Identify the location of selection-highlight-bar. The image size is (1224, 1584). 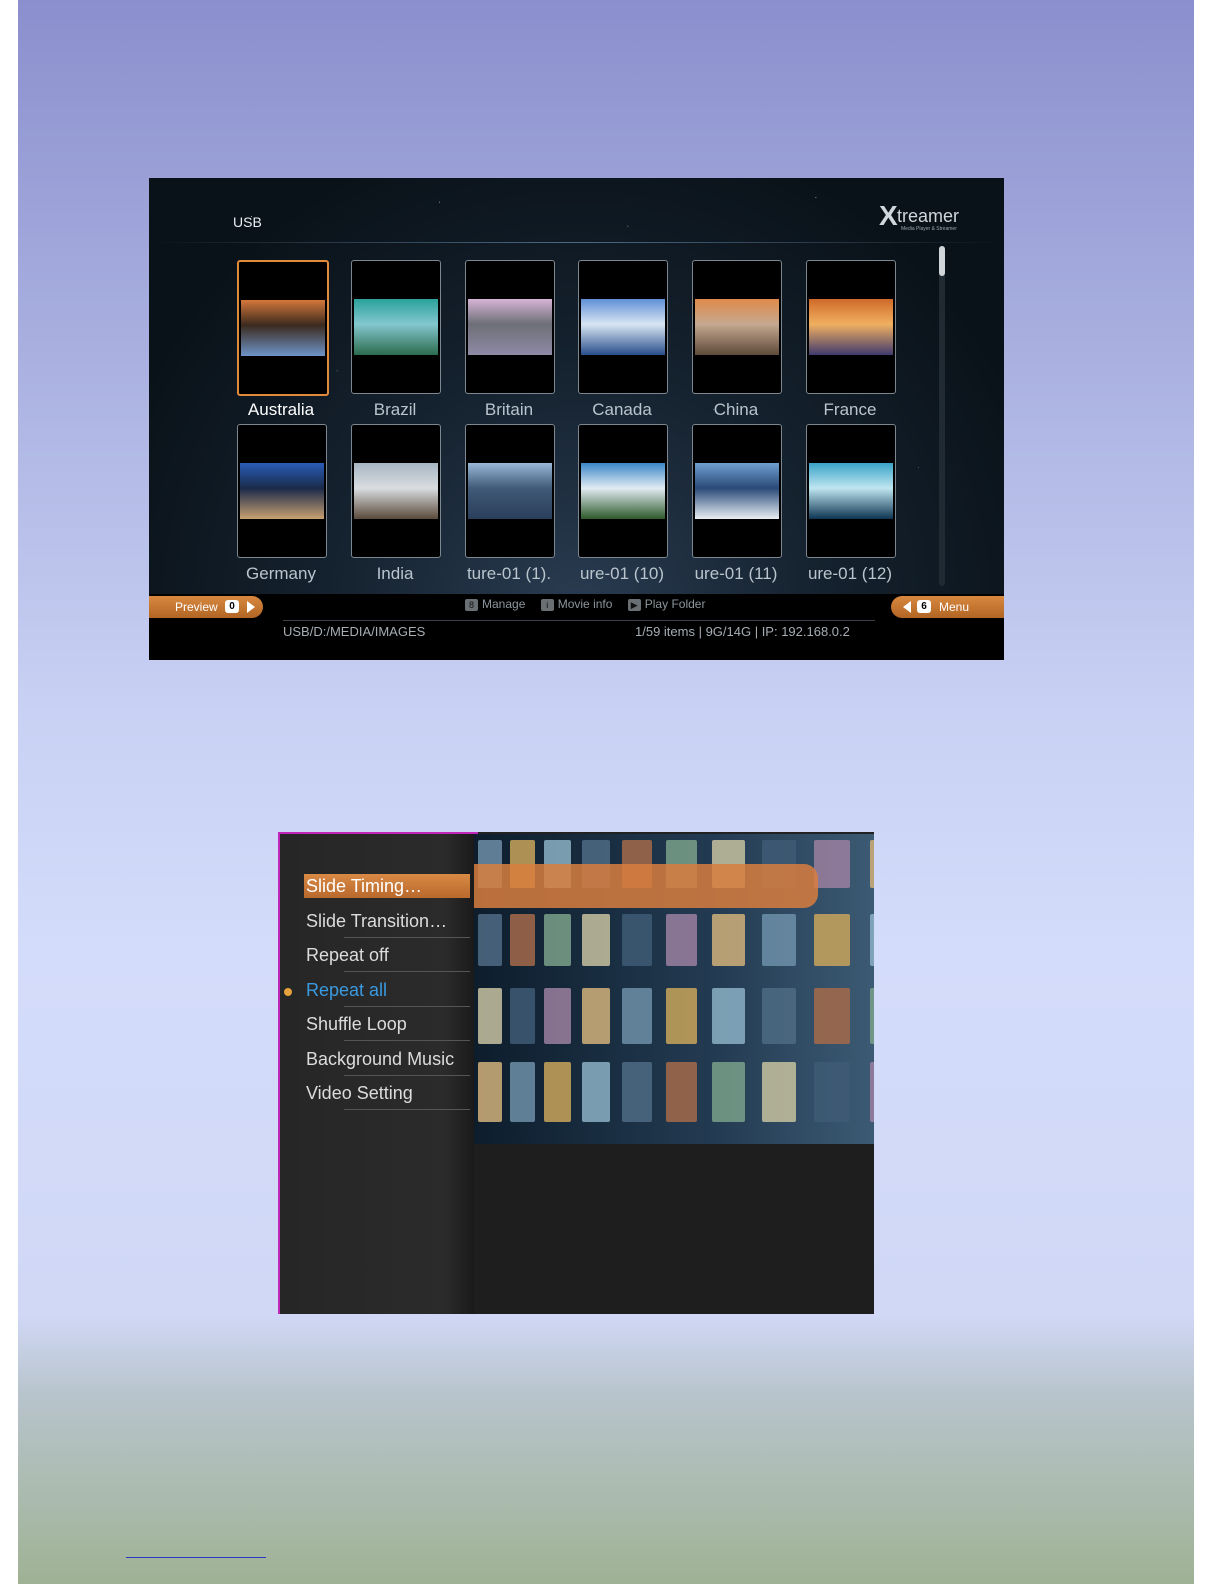
(646, 886).